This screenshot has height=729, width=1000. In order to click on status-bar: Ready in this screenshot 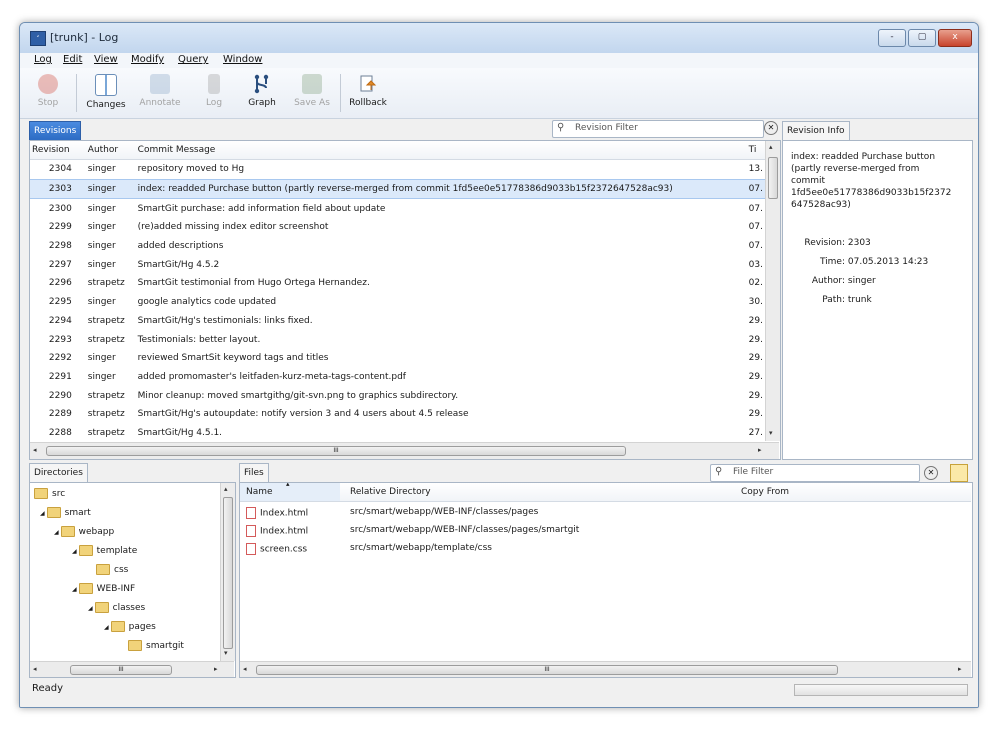, I will do `click(499, 693)`.